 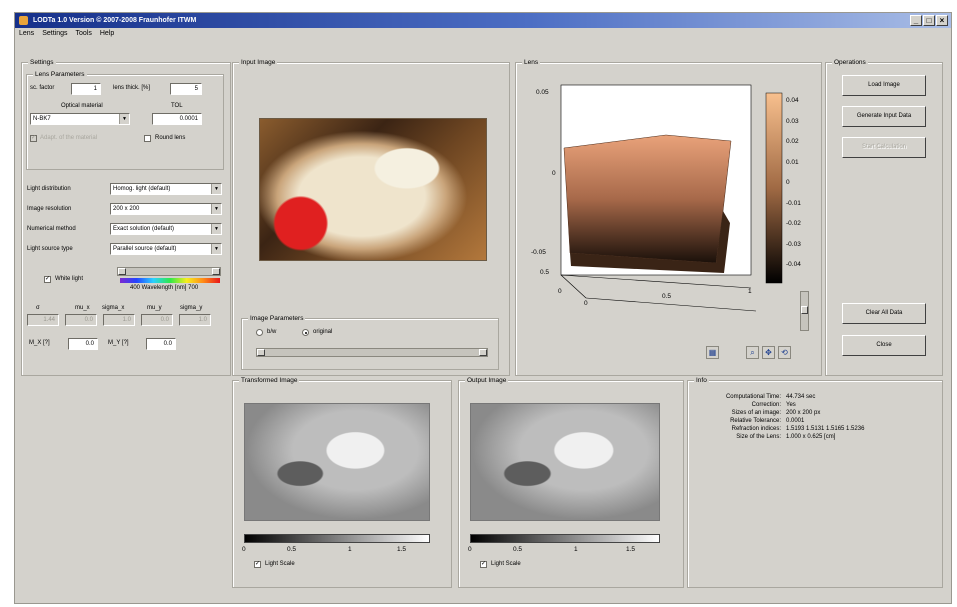 What do you see at coordinates (60, 74) in the screenshot?
I see `lens-parameters-title: Lens Parameters` at bounding box center [60, 74].